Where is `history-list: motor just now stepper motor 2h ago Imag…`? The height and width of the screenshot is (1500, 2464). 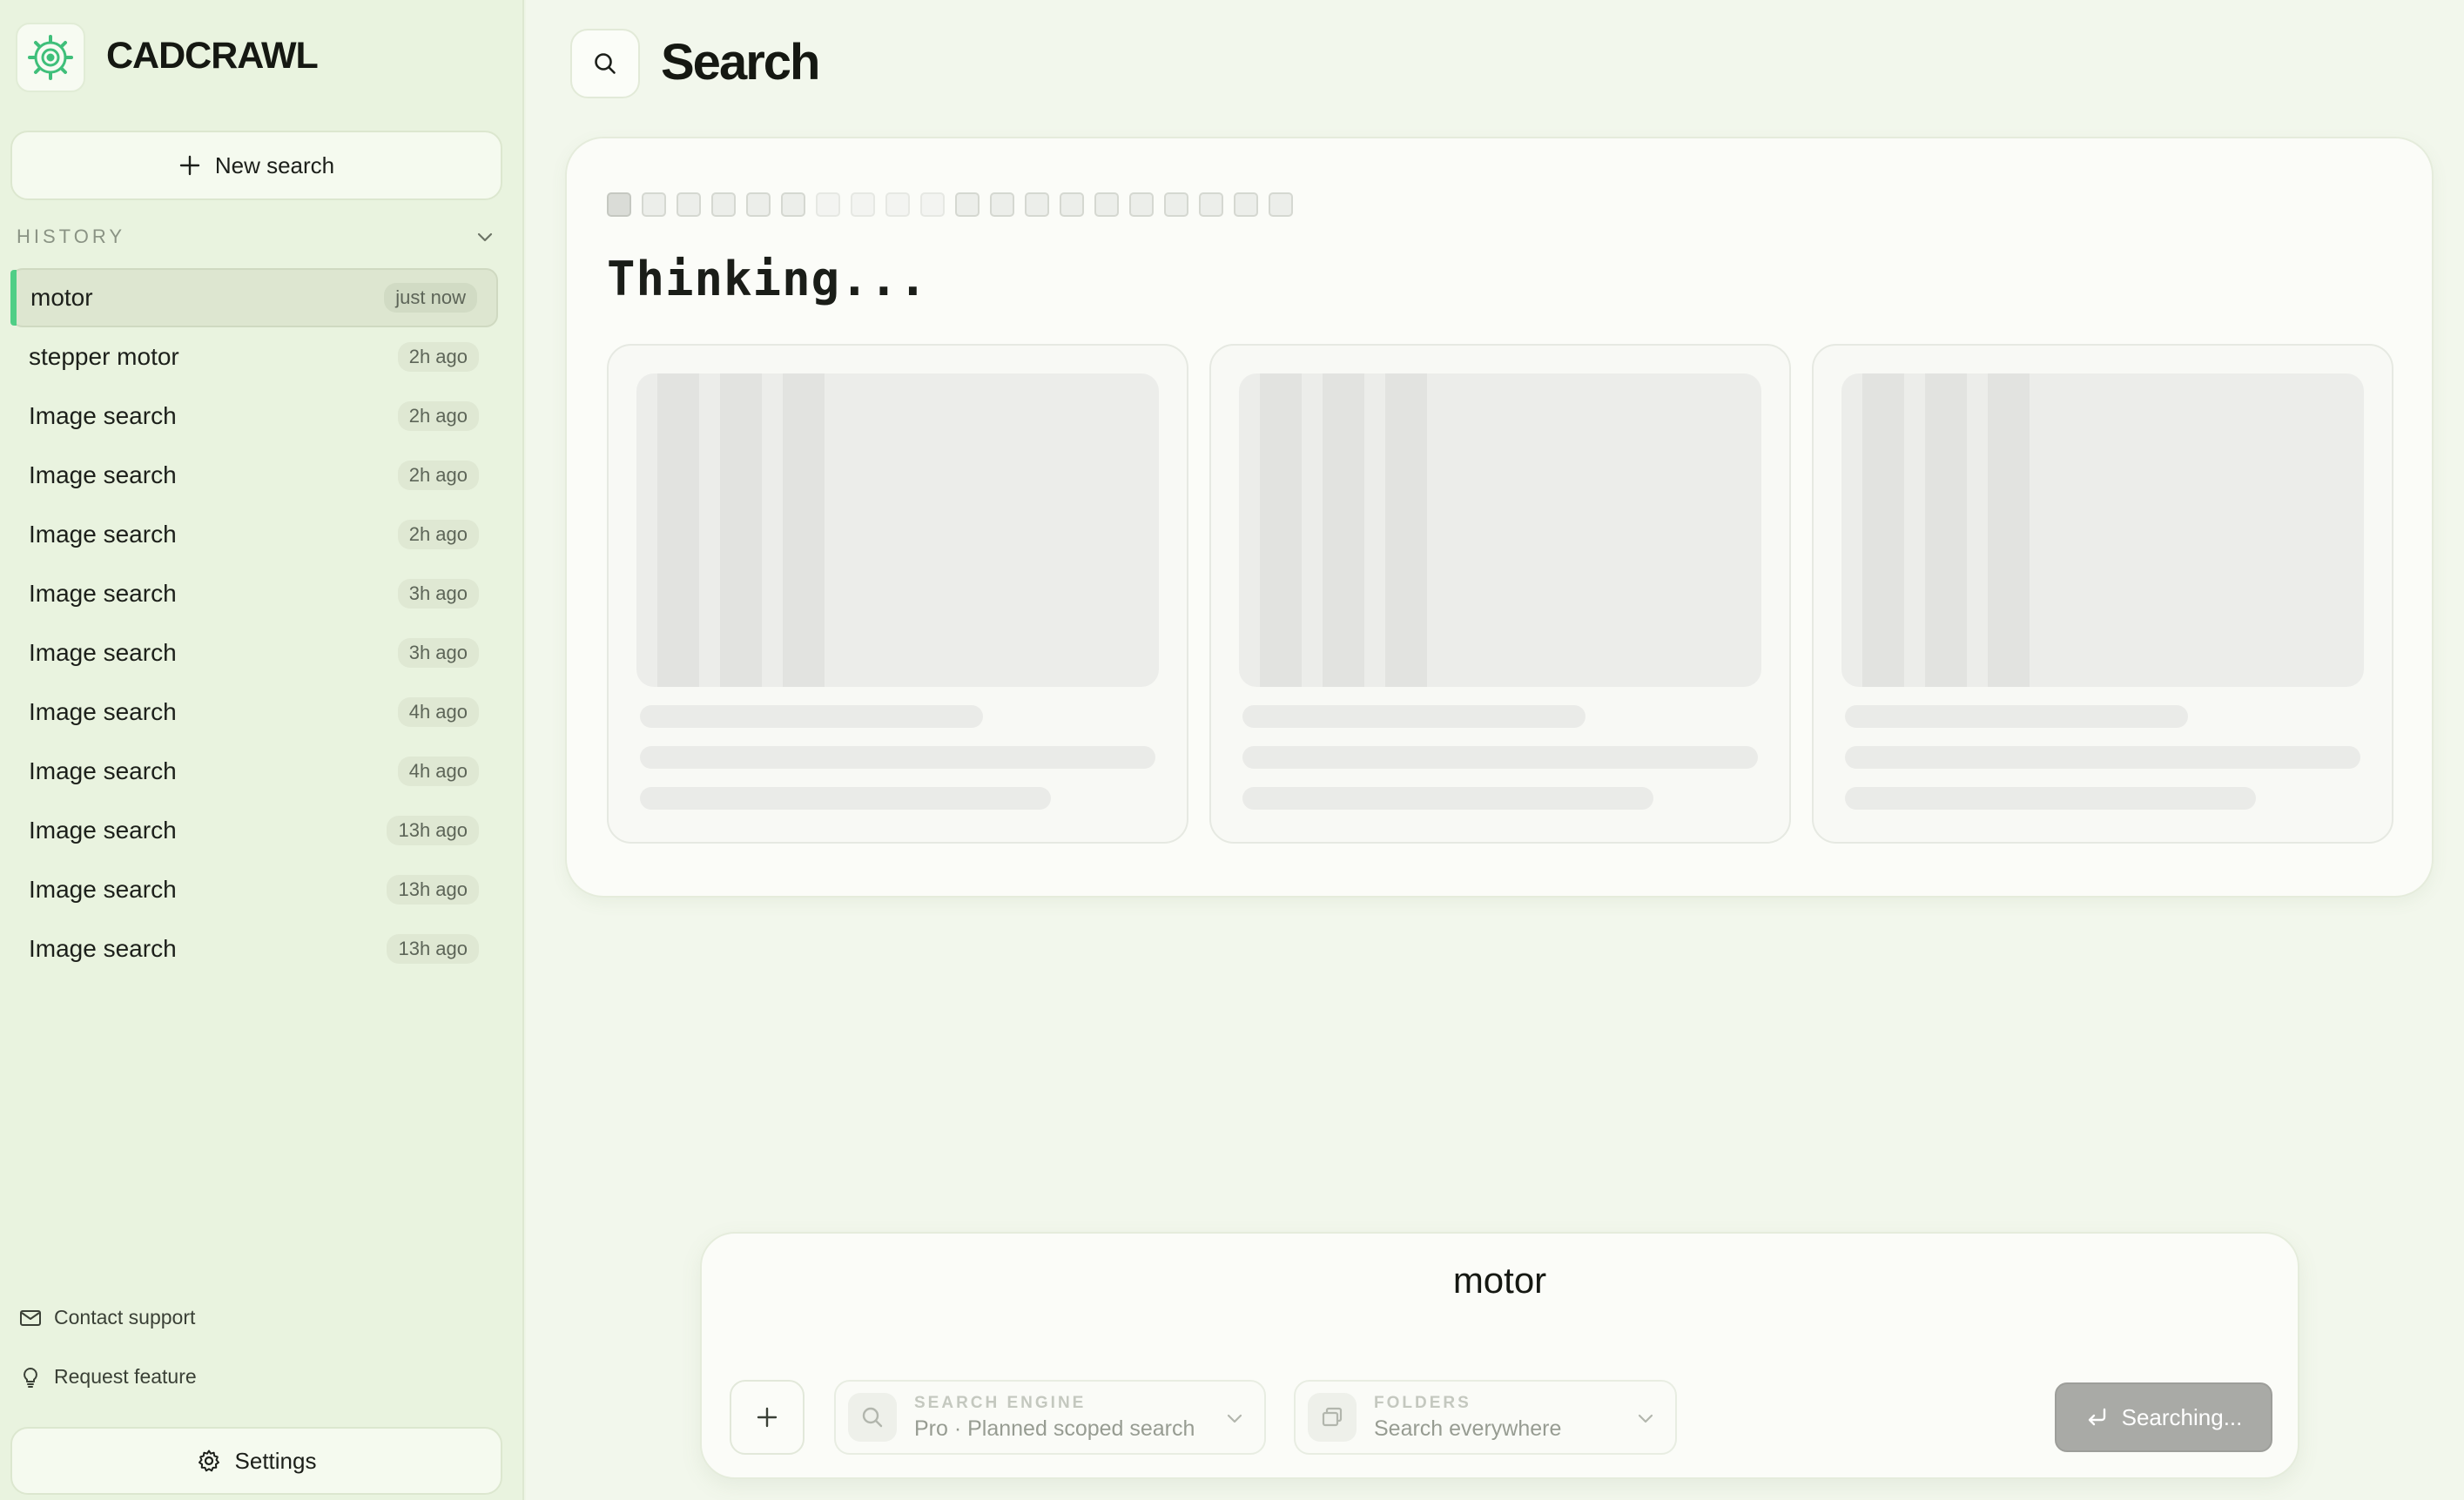
history-list: motor just now stepper motor 2h ago Imag… is located at coordinates (254, 623).